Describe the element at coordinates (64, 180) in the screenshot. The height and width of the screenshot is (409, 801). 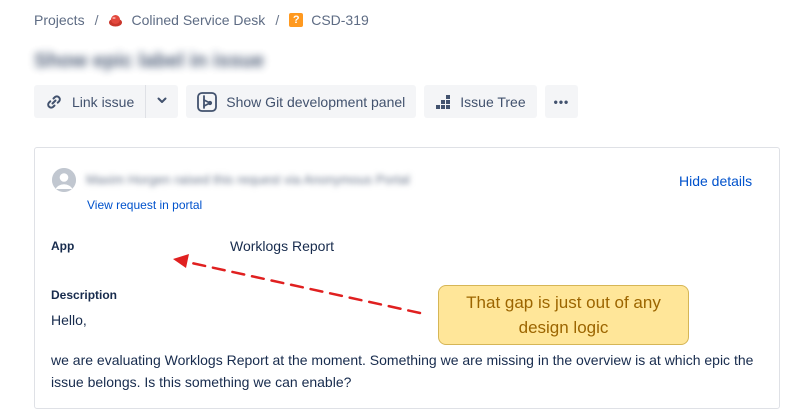
I see `avatar-icon` at that location.